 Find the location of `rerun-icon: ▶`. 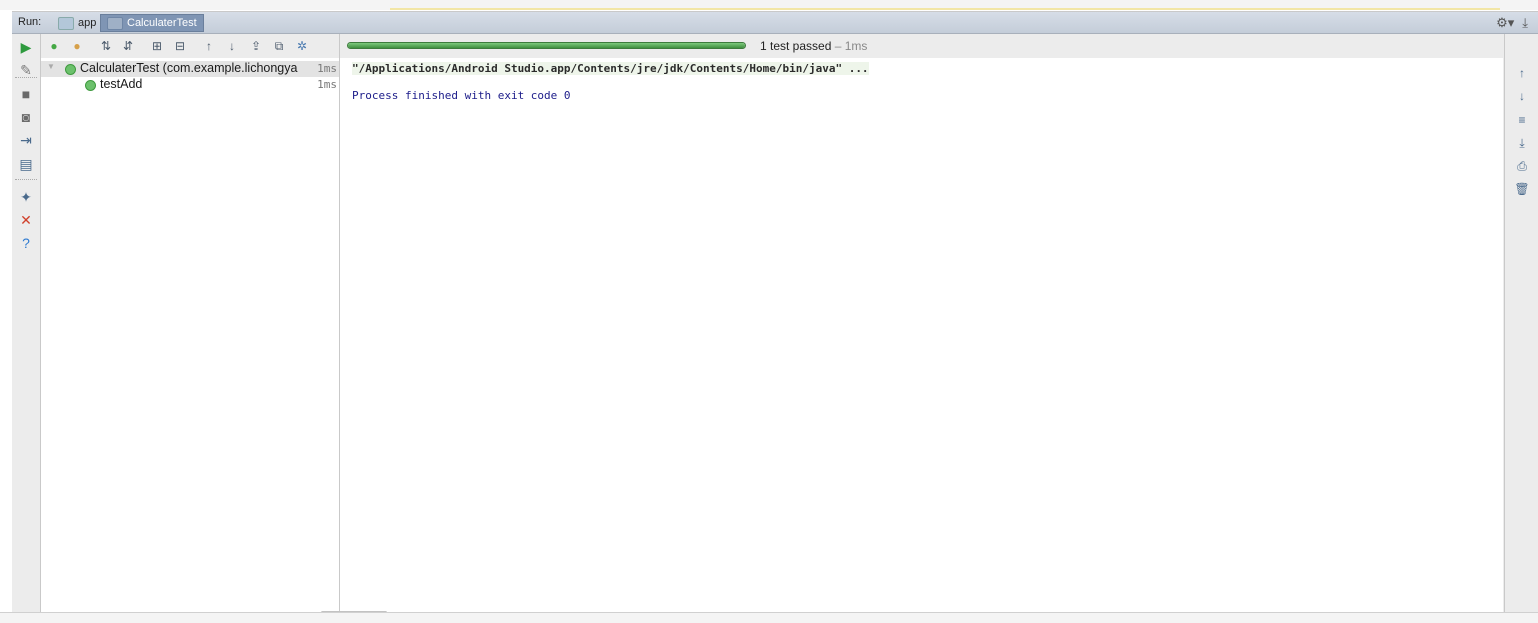

rerun-icon: ▶ is located at coordinates (26, 47).